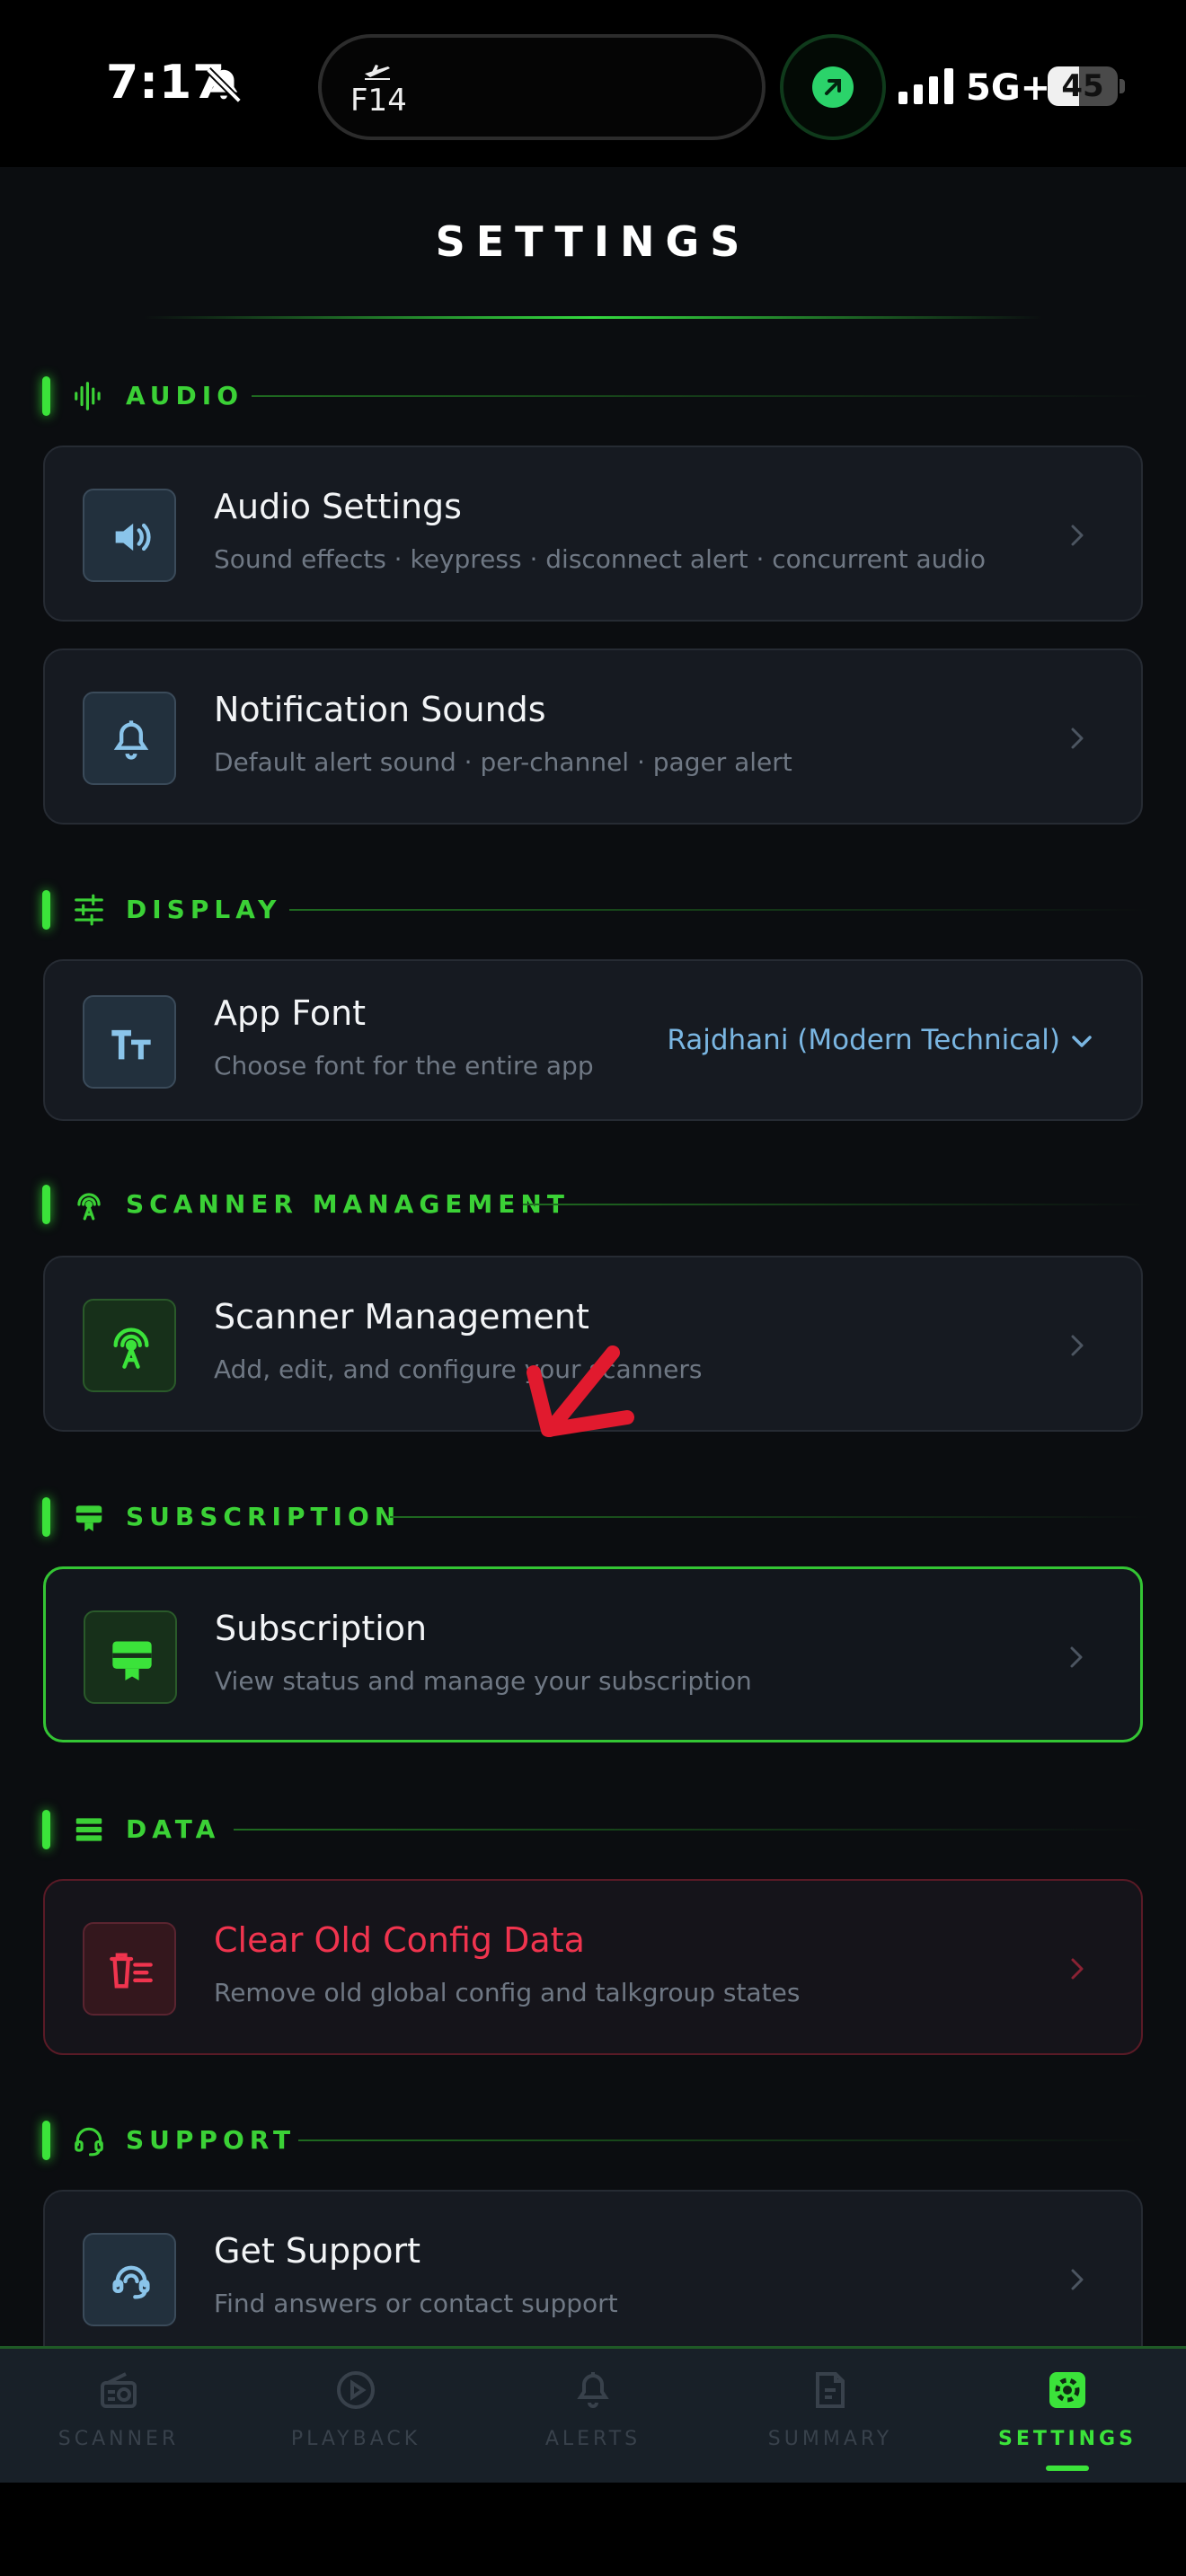 The width and height of the screenshot is (1186, 2576). I want to click on silent-bell-icon, so click(224, 85).